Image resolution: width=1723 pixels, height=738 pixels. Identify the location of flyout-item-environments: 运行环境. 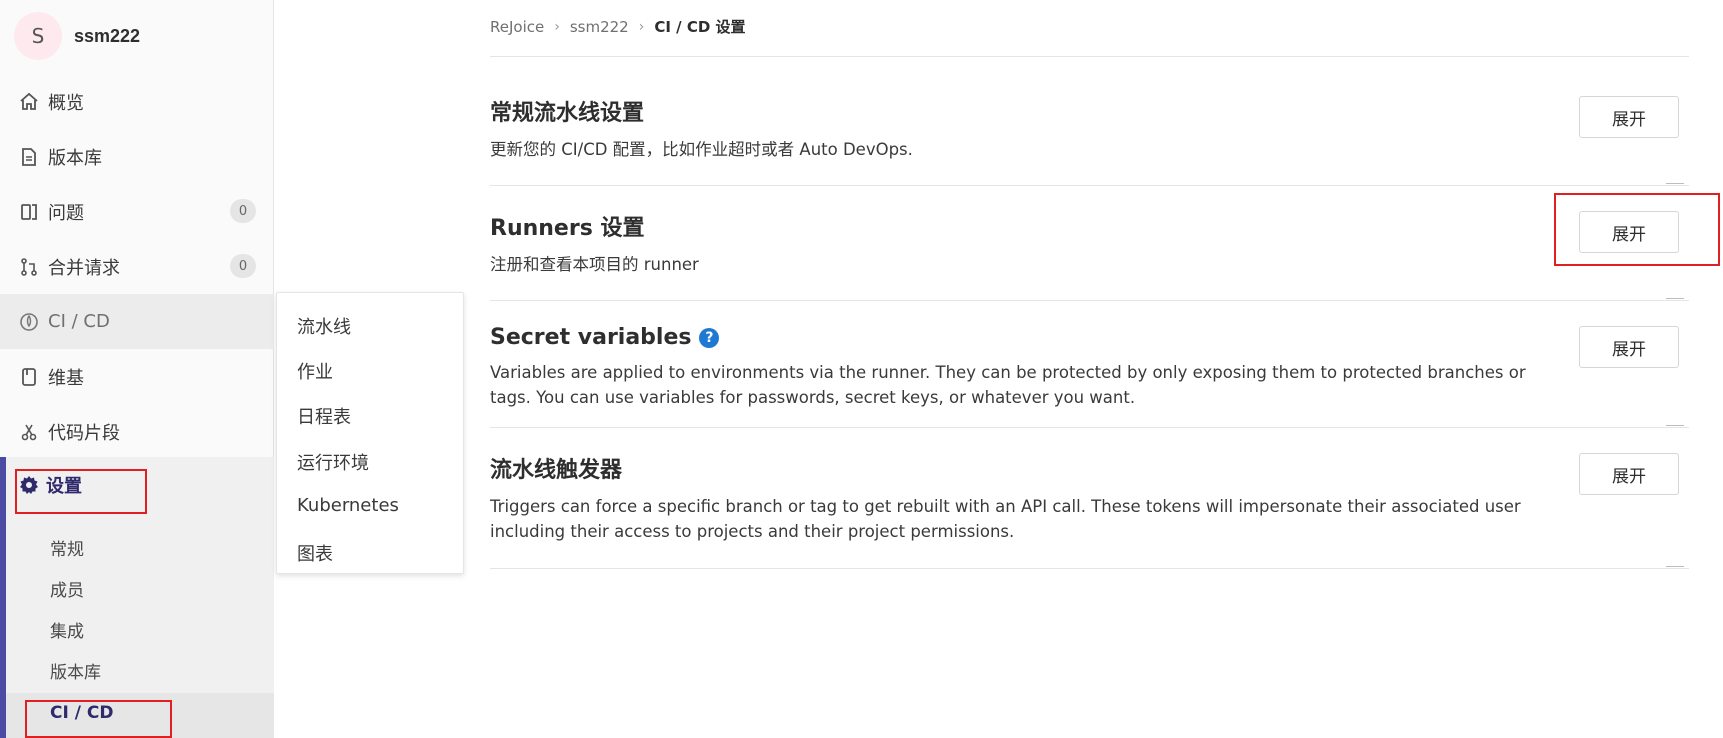
(333, 462).